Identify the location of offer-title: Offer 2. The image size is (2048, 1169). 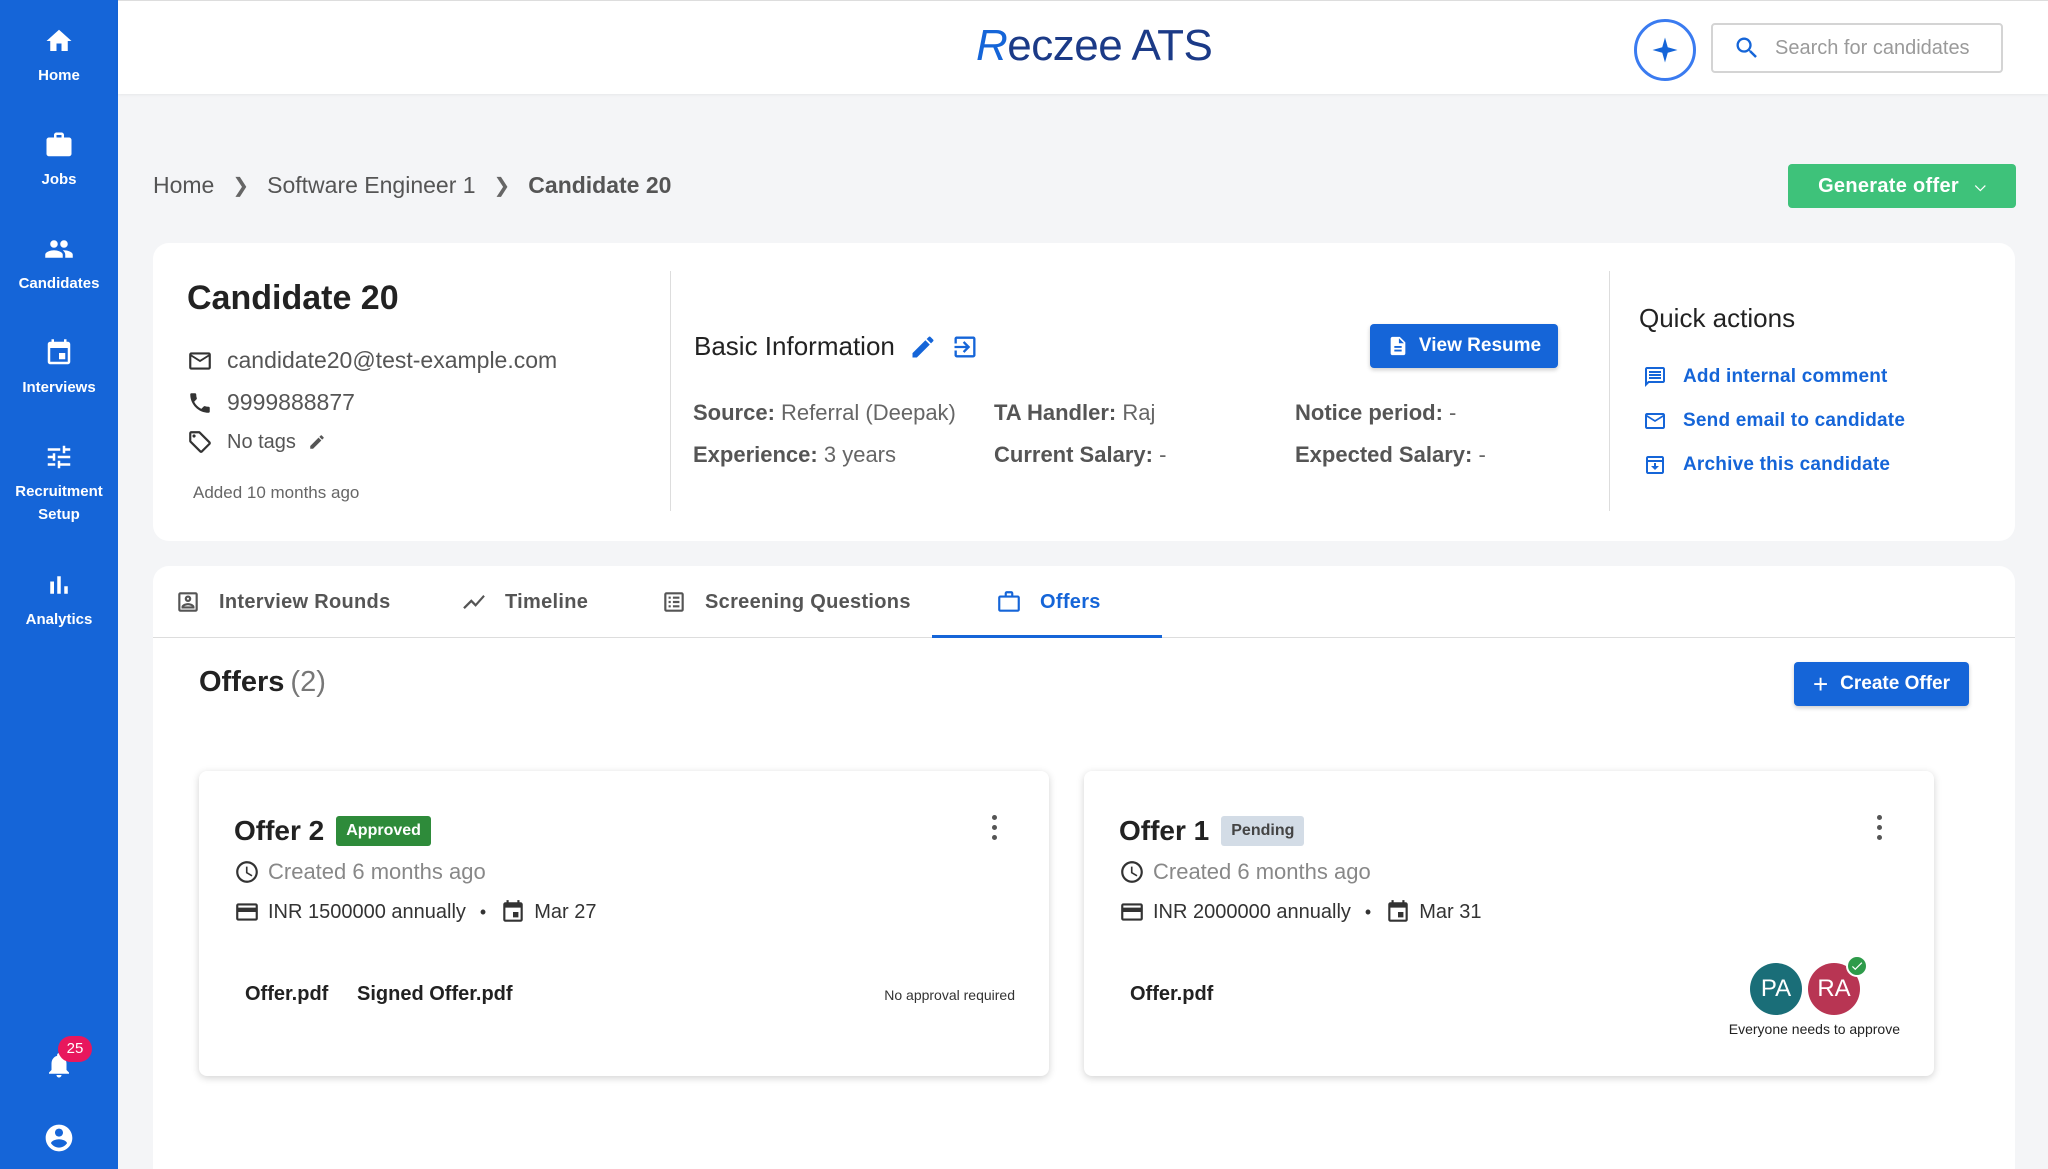
(279, 830).